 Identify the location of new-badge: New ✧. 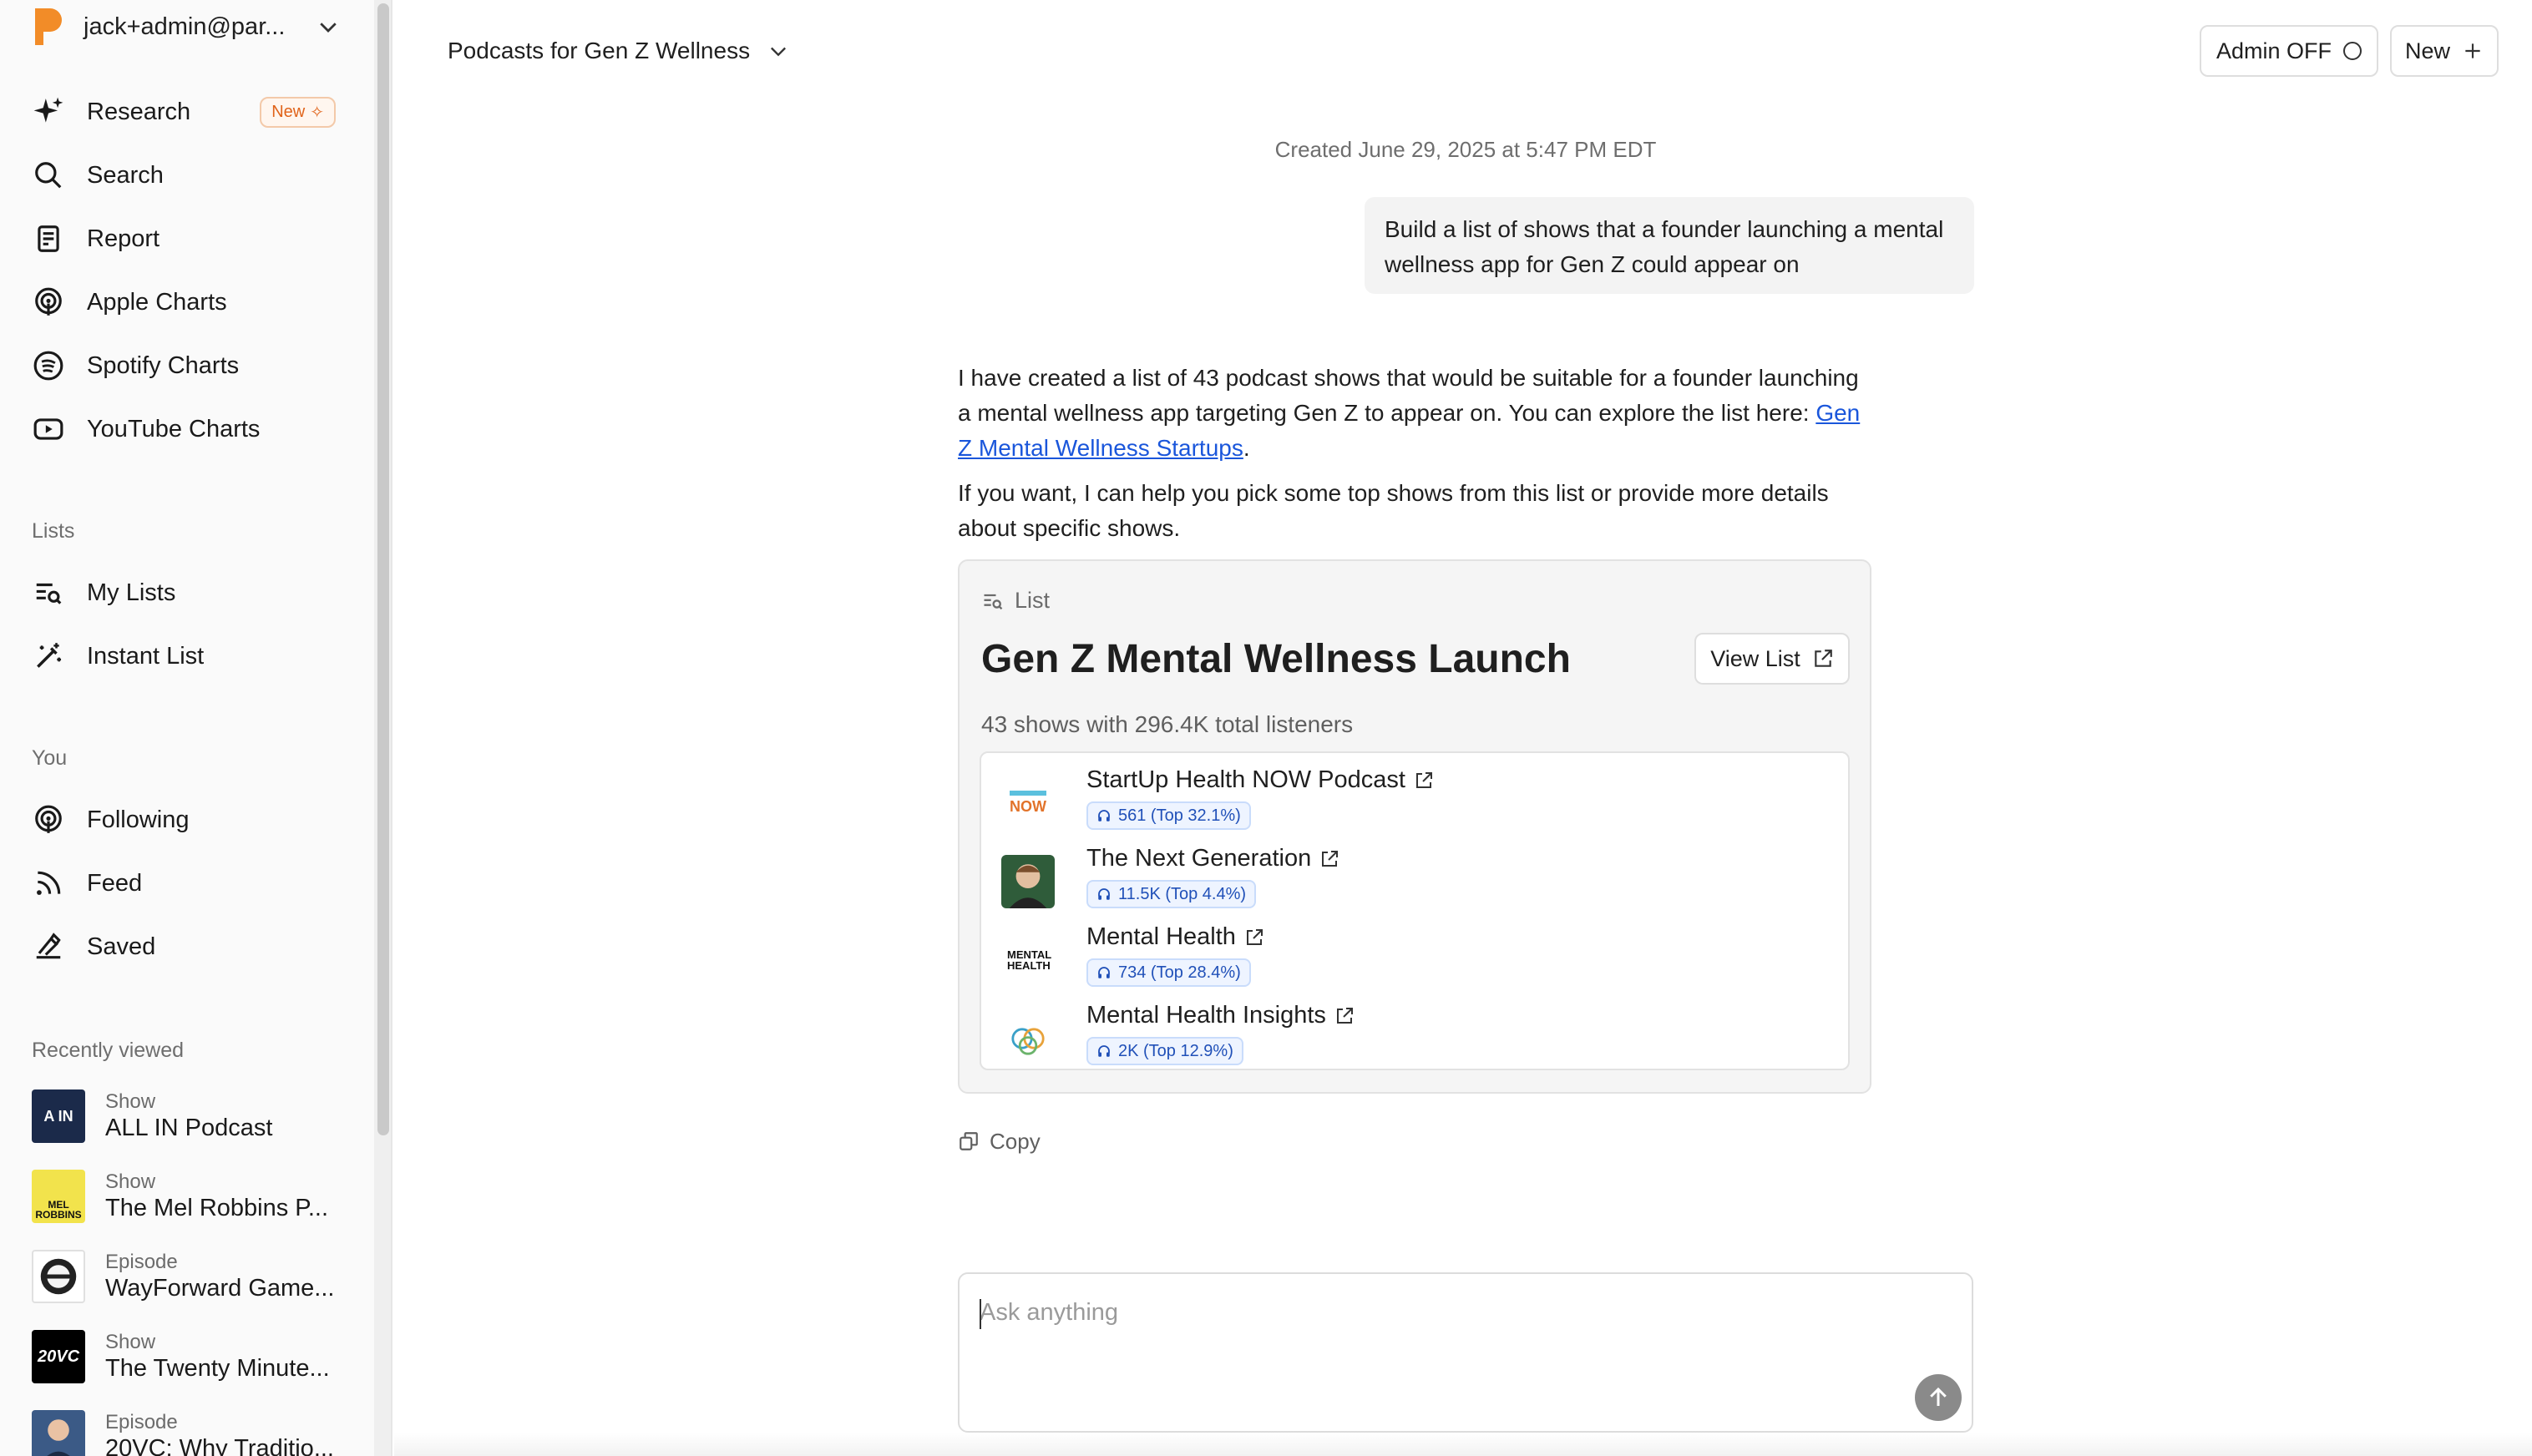
(298, 112).